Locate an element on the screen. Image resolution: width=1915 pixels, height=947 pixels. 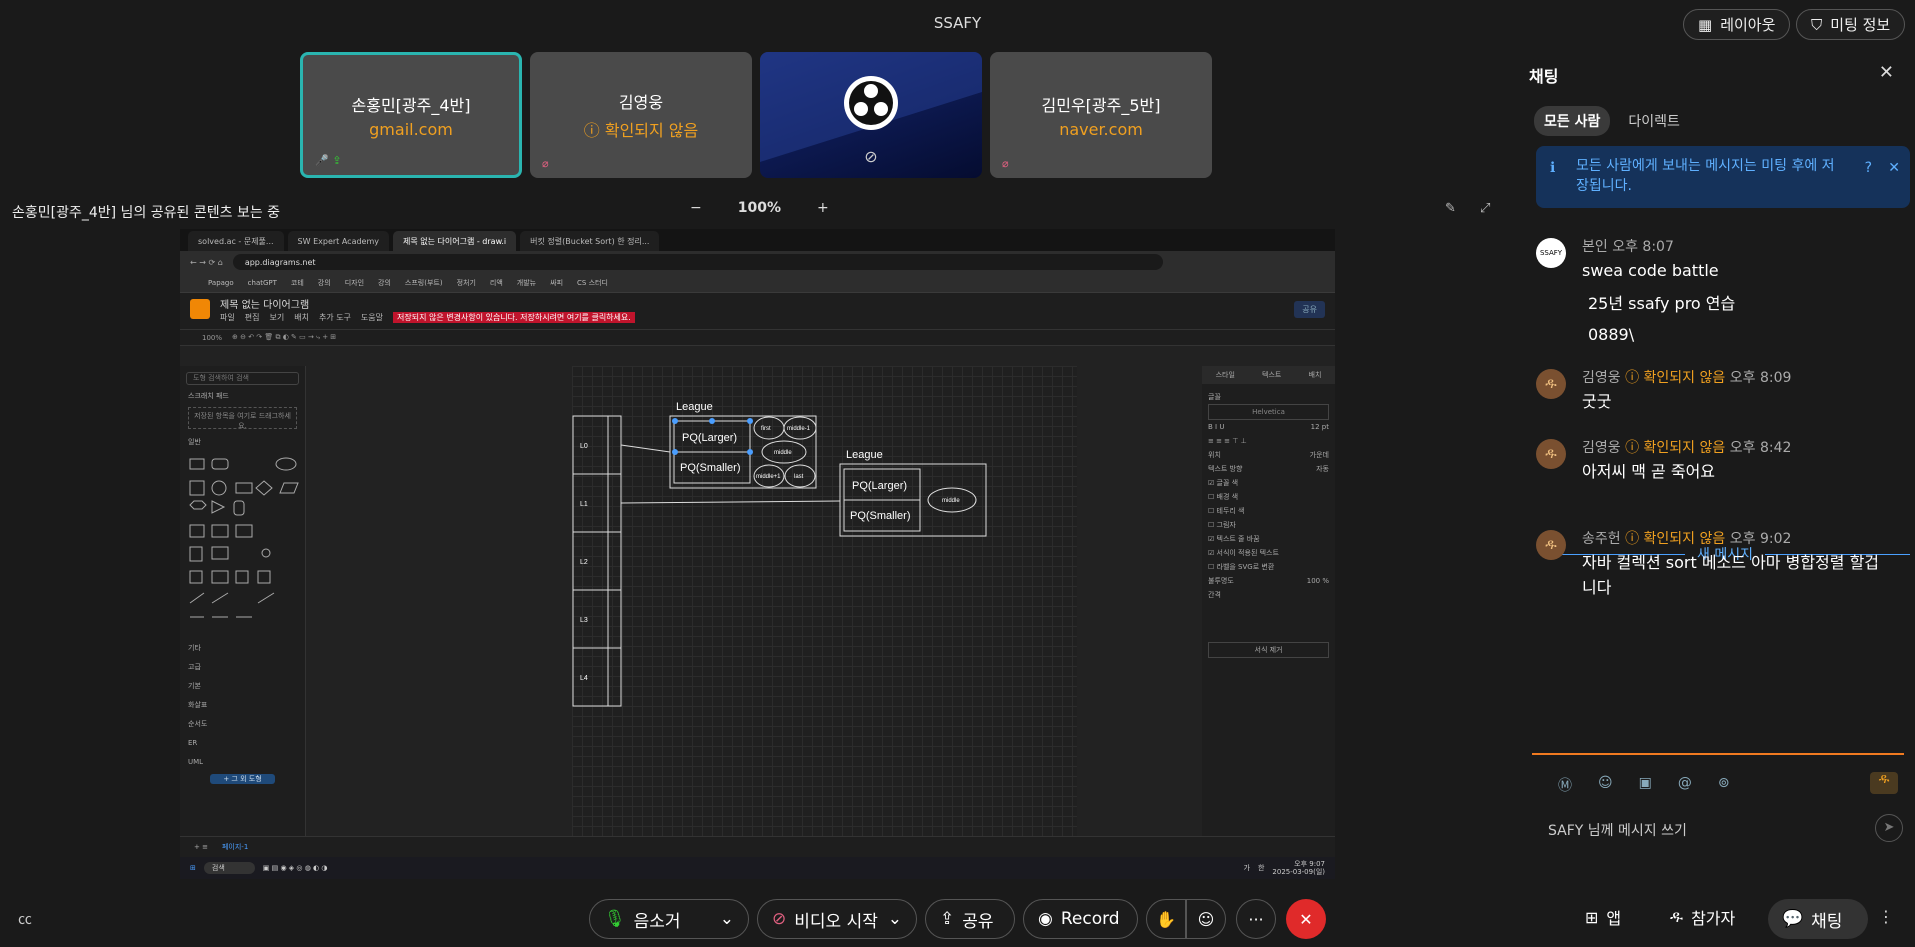
participant-tile: 김영웅 ⓘ 확인되지 않음 ⌀ is located at coordinates (641, 115).